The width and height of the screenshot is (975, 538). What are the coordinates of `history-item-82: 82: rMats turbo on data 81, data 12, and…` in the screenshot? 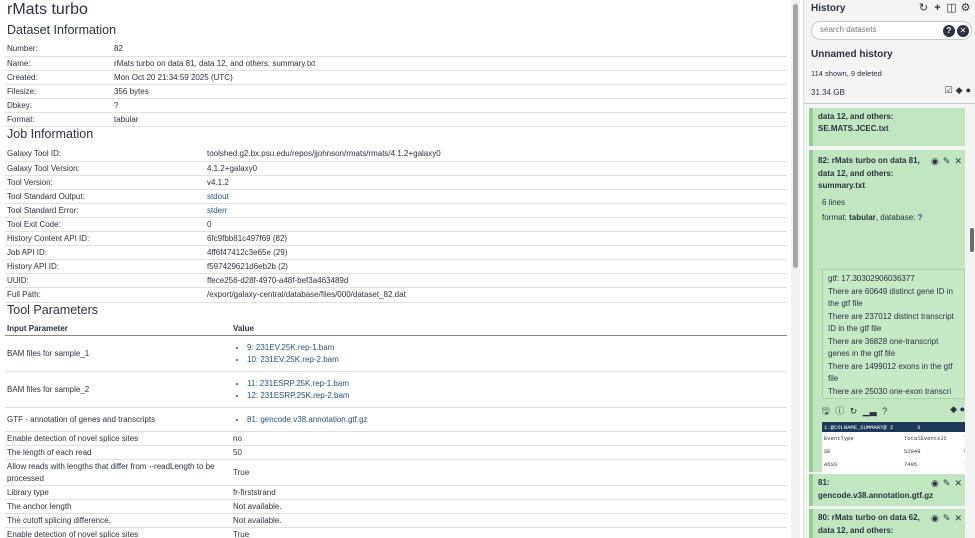 It's located at (887, 328).